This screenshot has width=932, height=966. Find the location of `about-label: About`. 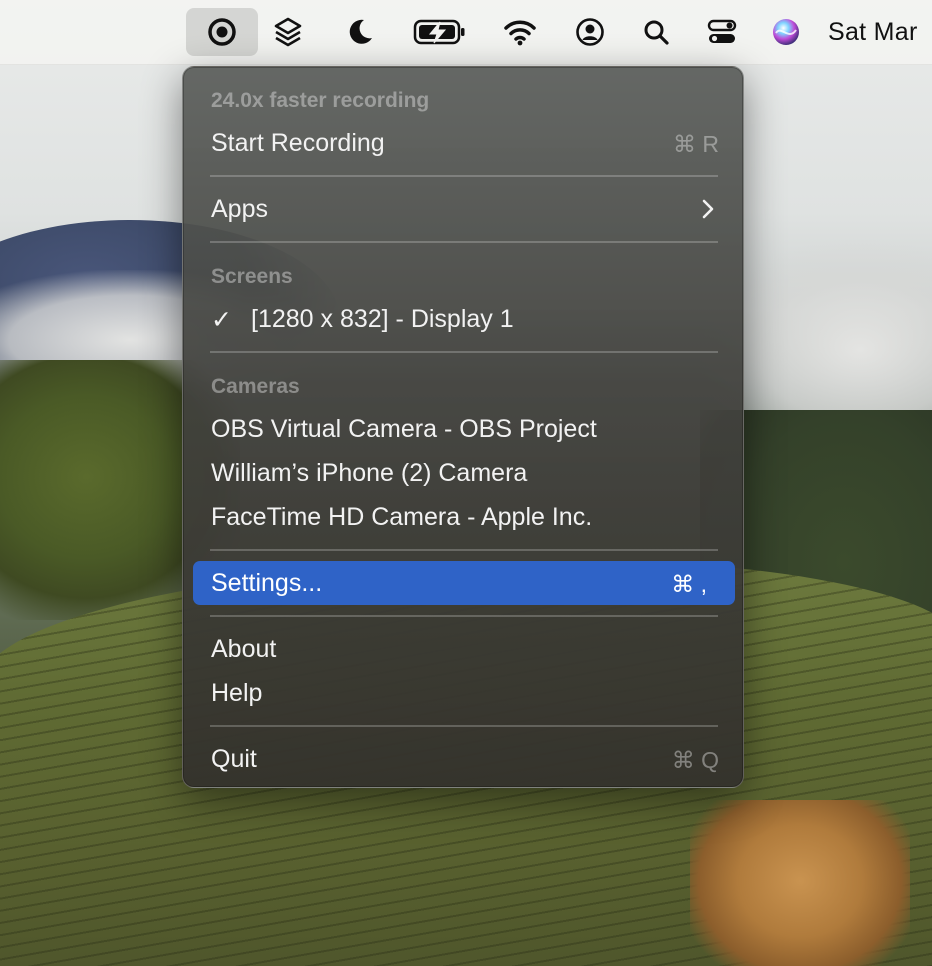

about-label: About is located at coordinates (244, 649).